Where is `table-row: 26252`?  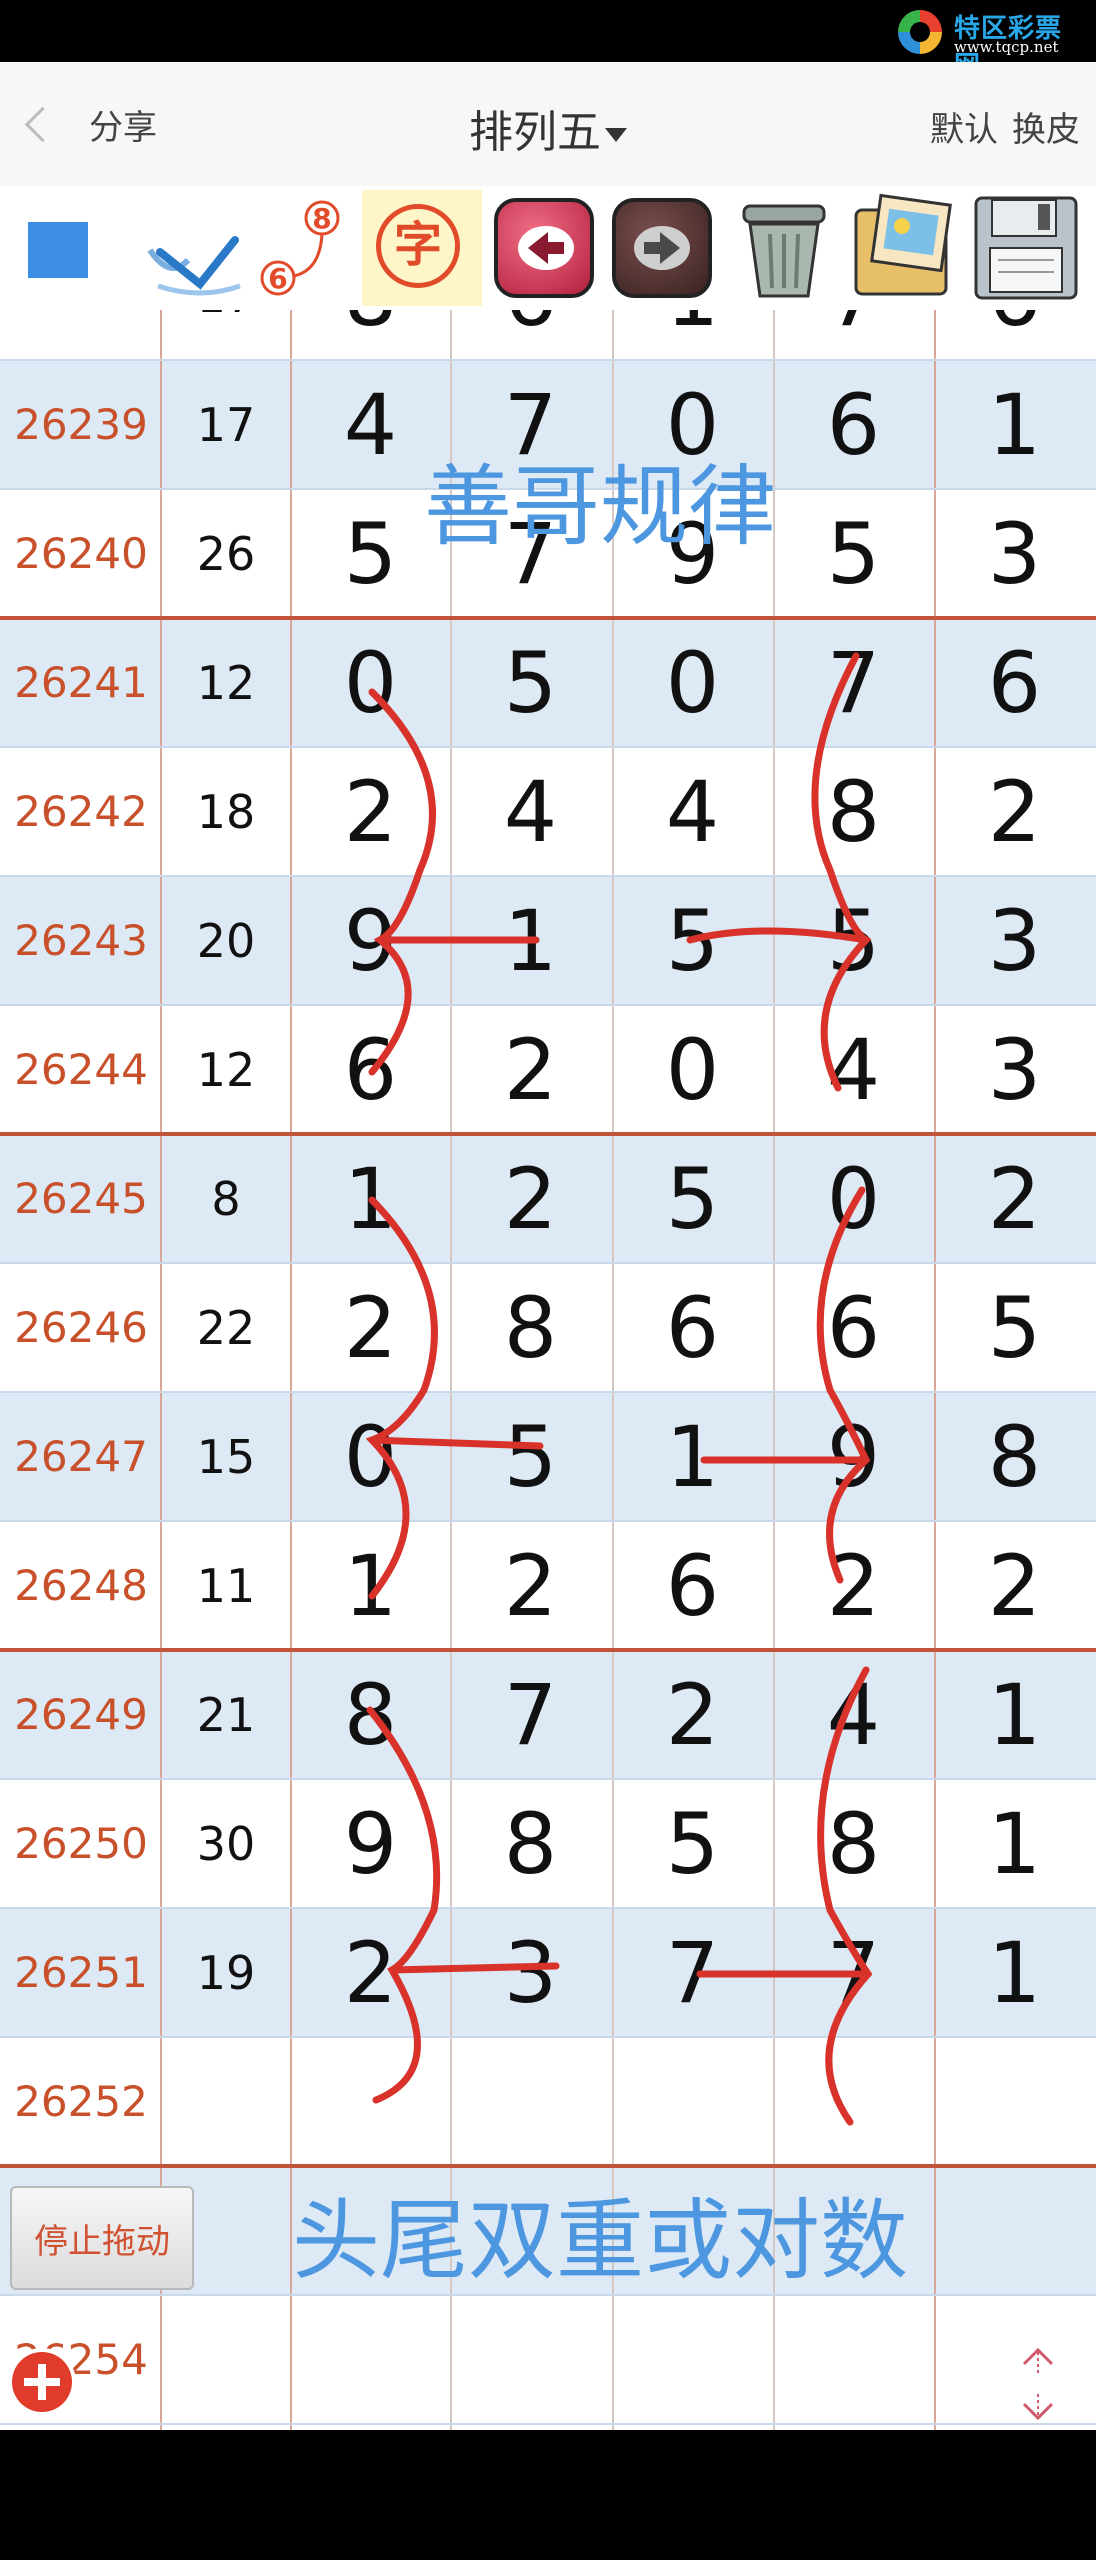 table-row: 26252 is located at coordinates (548, 2101).